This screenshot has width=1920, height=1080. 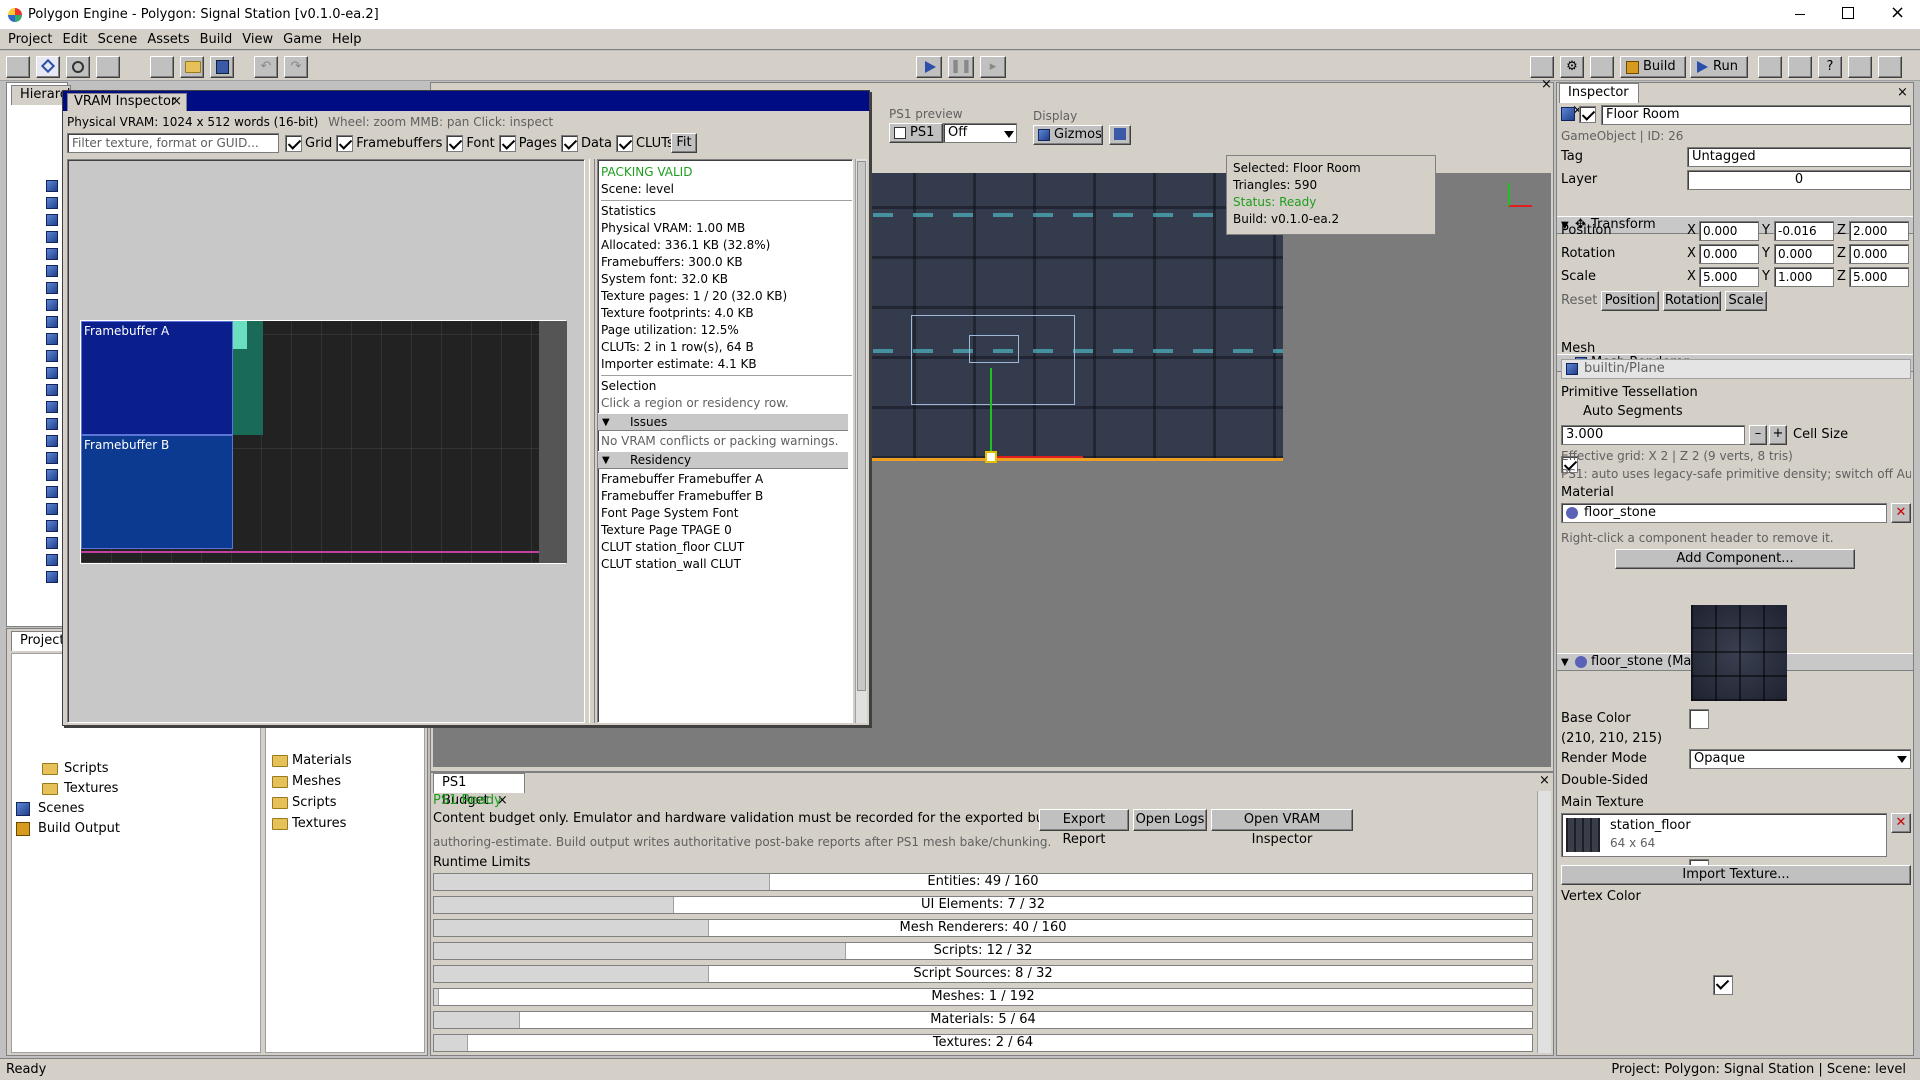 What do you see at coordinates (1719, 67) in the screenshot?
I see `run-button: Run` at bounding box center [1719, 67].